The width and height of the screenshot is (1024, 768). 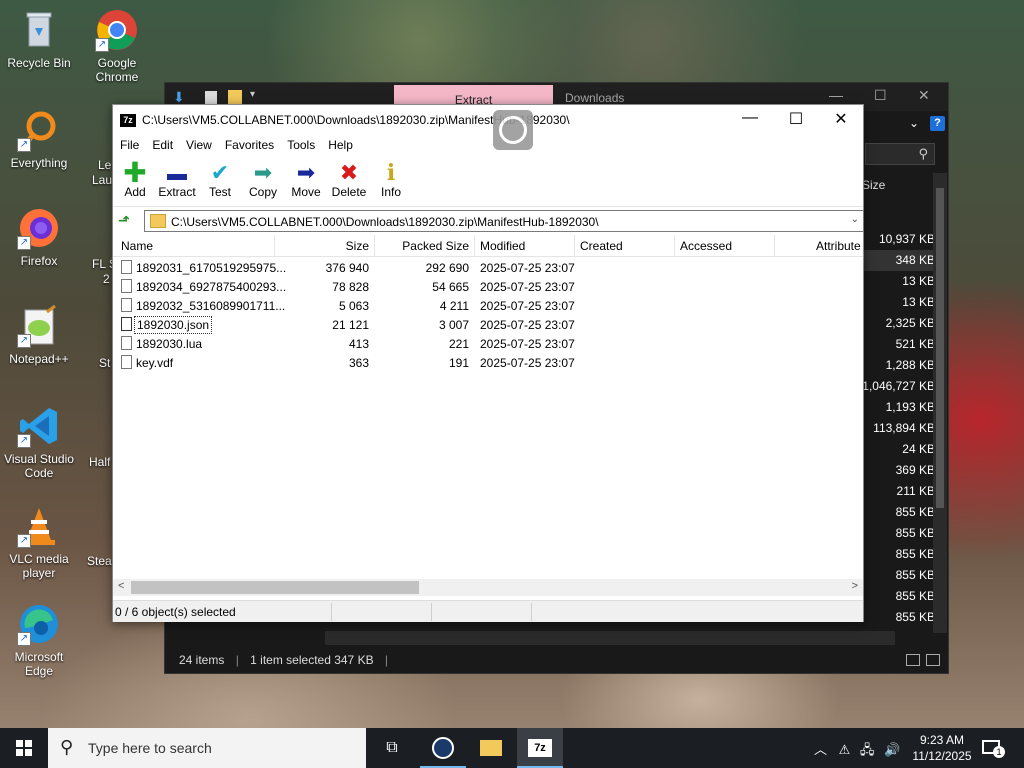 I want to click on delete-button: ✖ Delete, so click(x=349, y=180).